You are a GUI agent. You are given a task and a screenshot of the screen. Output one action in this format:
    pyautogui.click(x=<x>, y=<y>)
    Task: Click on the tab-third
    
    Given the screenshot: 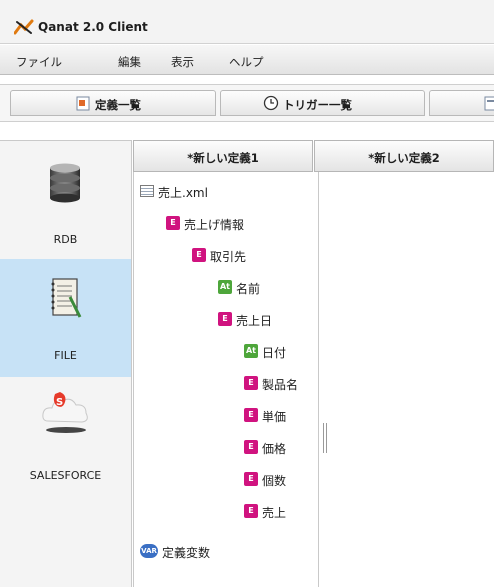 What is the action you would take?
    pyautogui.click(x=461, y=103)
    